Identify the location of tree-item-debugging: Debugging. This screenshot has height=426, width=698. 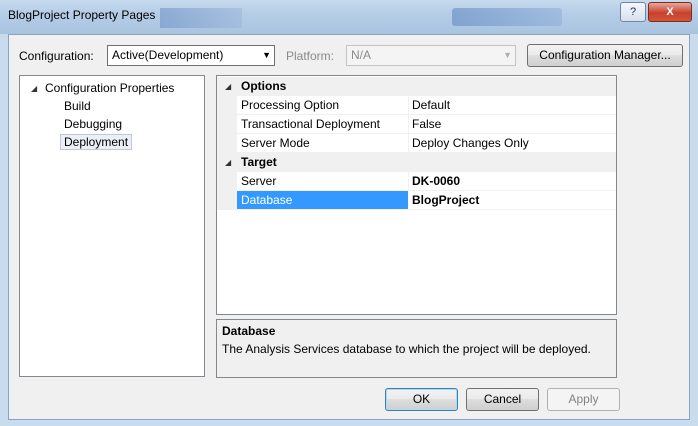
(93, 124).